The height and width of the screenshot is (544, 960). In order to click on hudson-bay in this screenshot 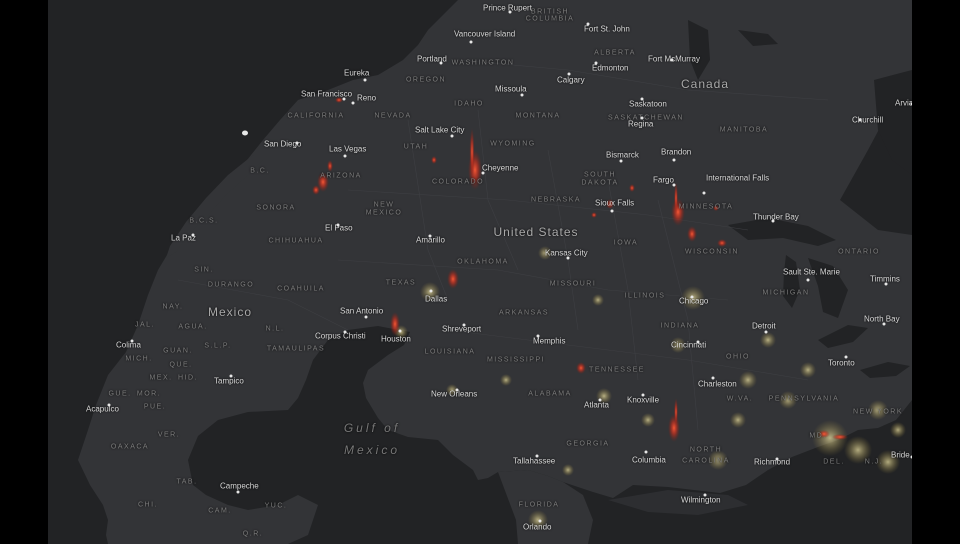, I will do `click(893, 122)`.